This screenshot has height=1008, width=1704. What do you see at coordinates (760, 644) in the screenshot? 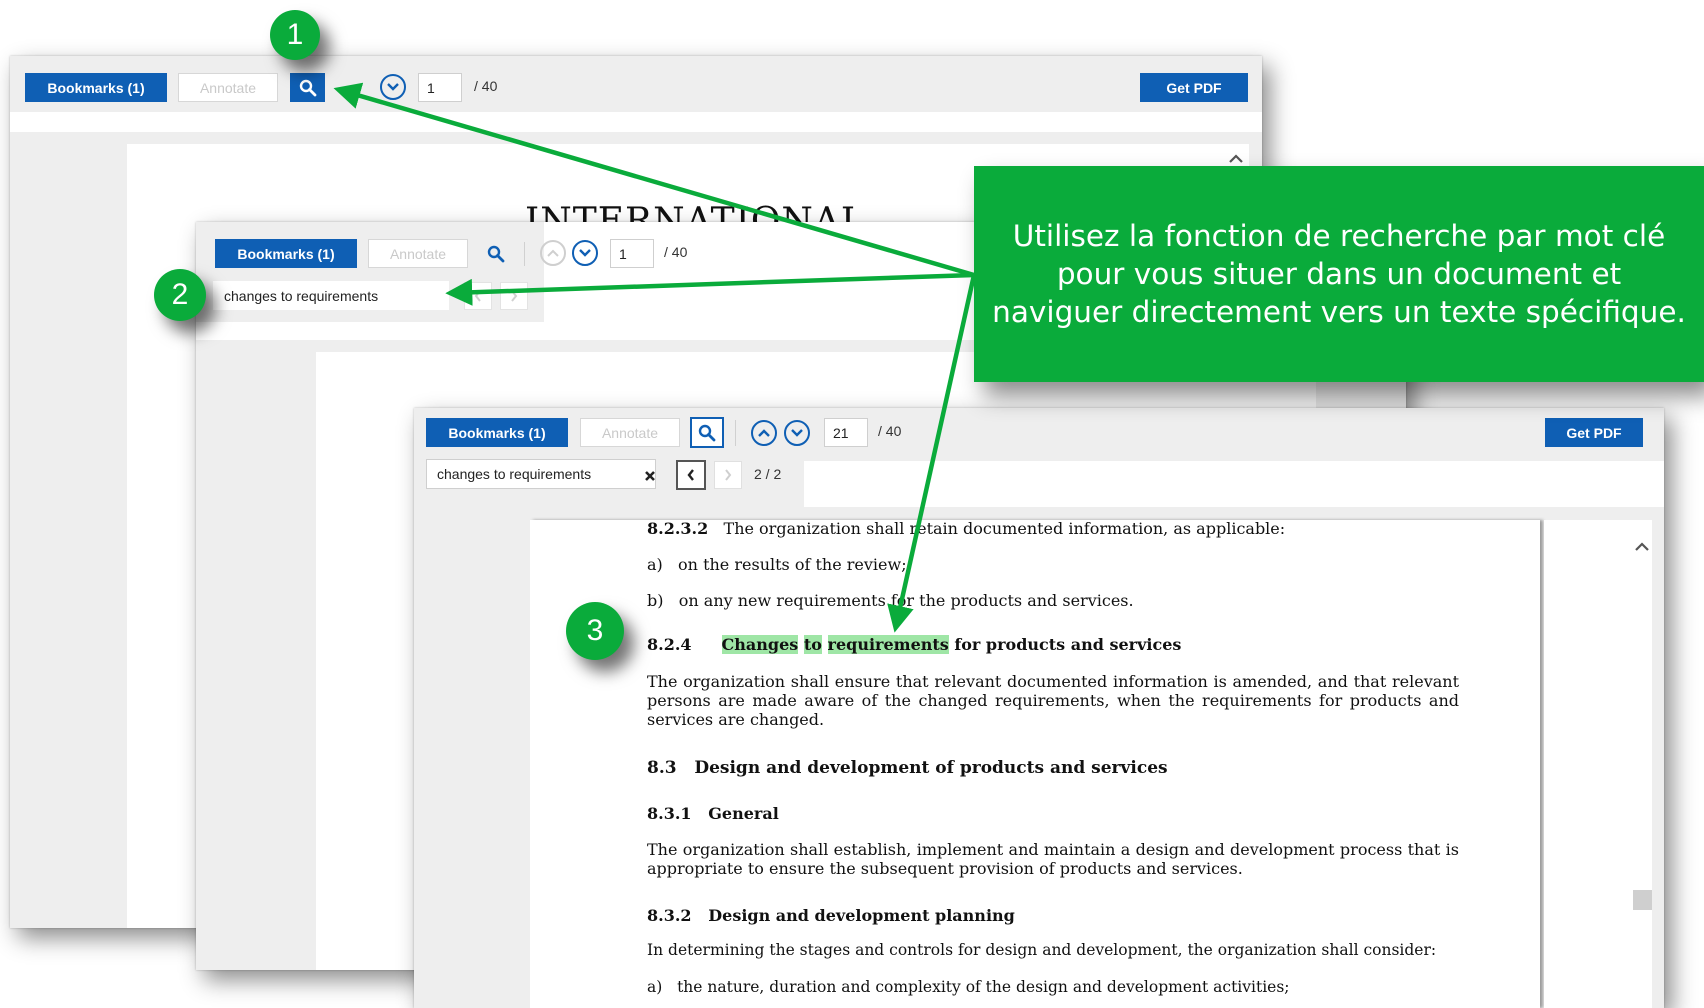
I see `search-highlight: Changes` at bounding box center [760, 644].